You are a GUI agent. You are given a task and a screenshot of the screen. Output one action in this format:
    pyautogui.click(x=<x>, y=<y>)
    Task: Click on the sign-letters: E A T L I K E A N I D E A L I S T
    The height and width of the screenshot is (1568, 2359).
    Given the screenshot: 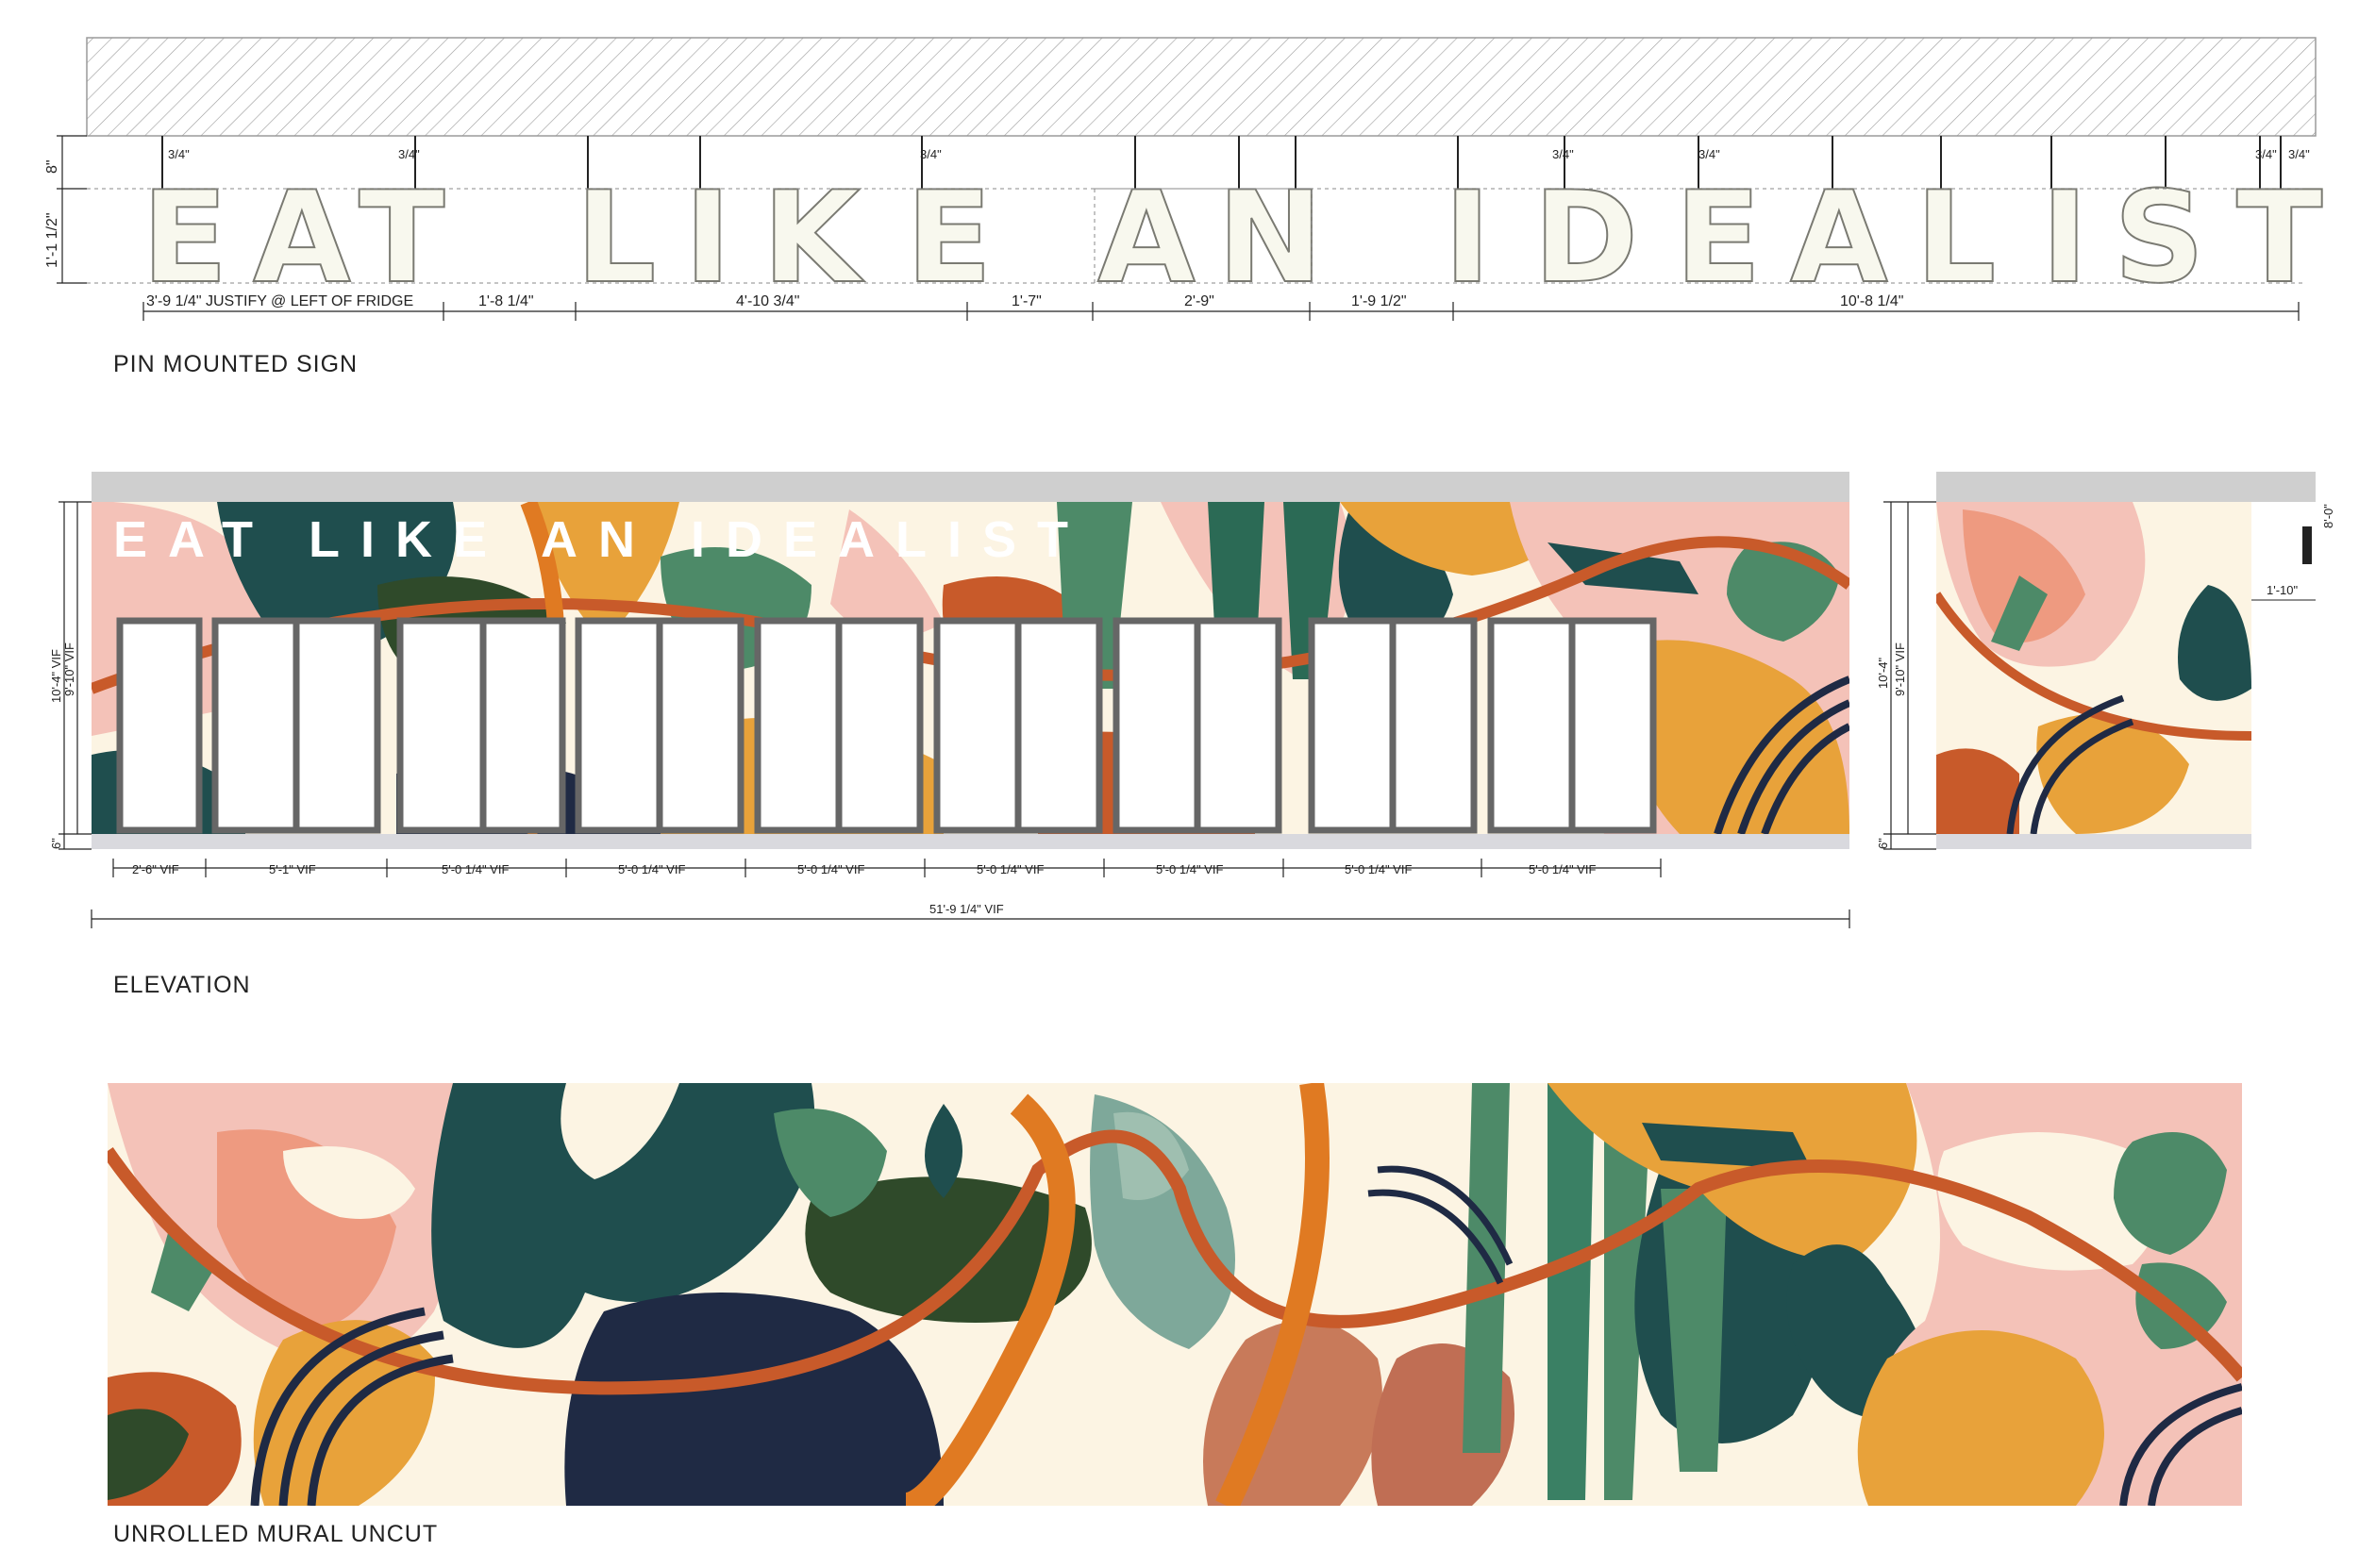 What is the action you would take?
    pyautogui.click(x=1232, y=237)
    